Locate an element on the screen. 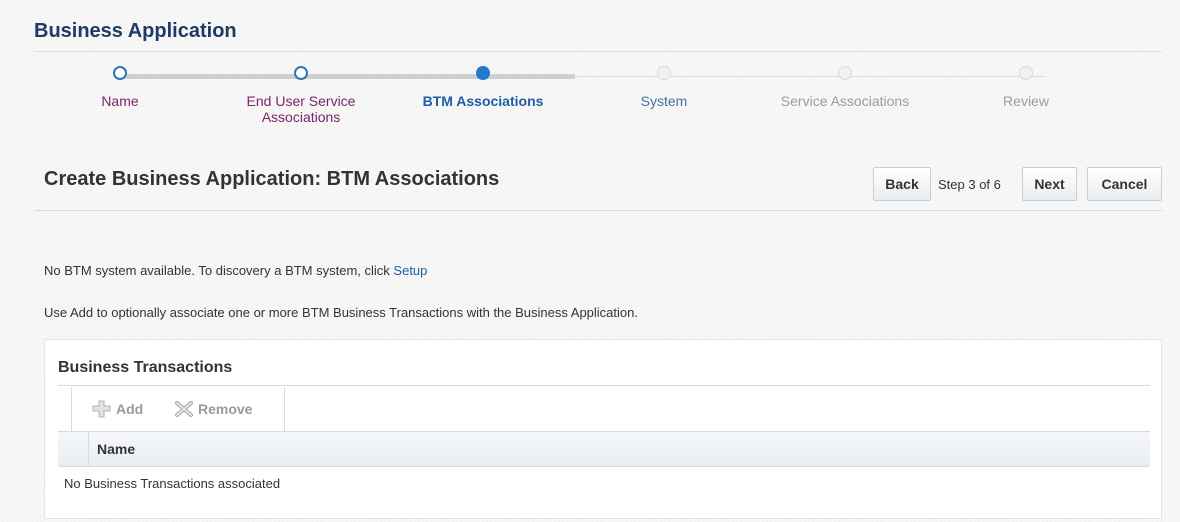 The height and width of the screenshot is (522, 1180). app-title: Business Application is located at coordinates (135, 31).